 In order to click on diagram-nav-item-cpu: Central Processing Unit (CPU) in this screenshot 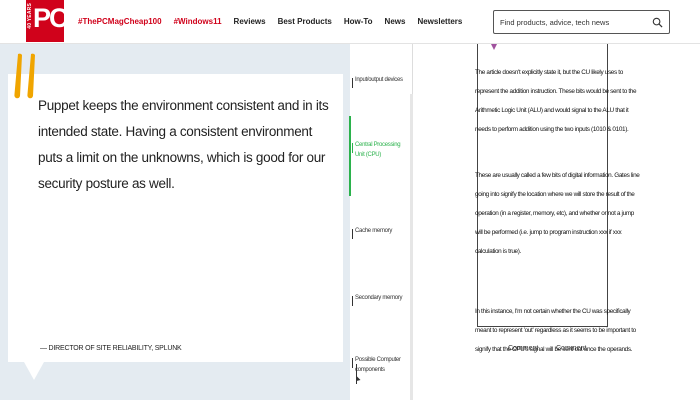, I will do `click(379, 150)`.